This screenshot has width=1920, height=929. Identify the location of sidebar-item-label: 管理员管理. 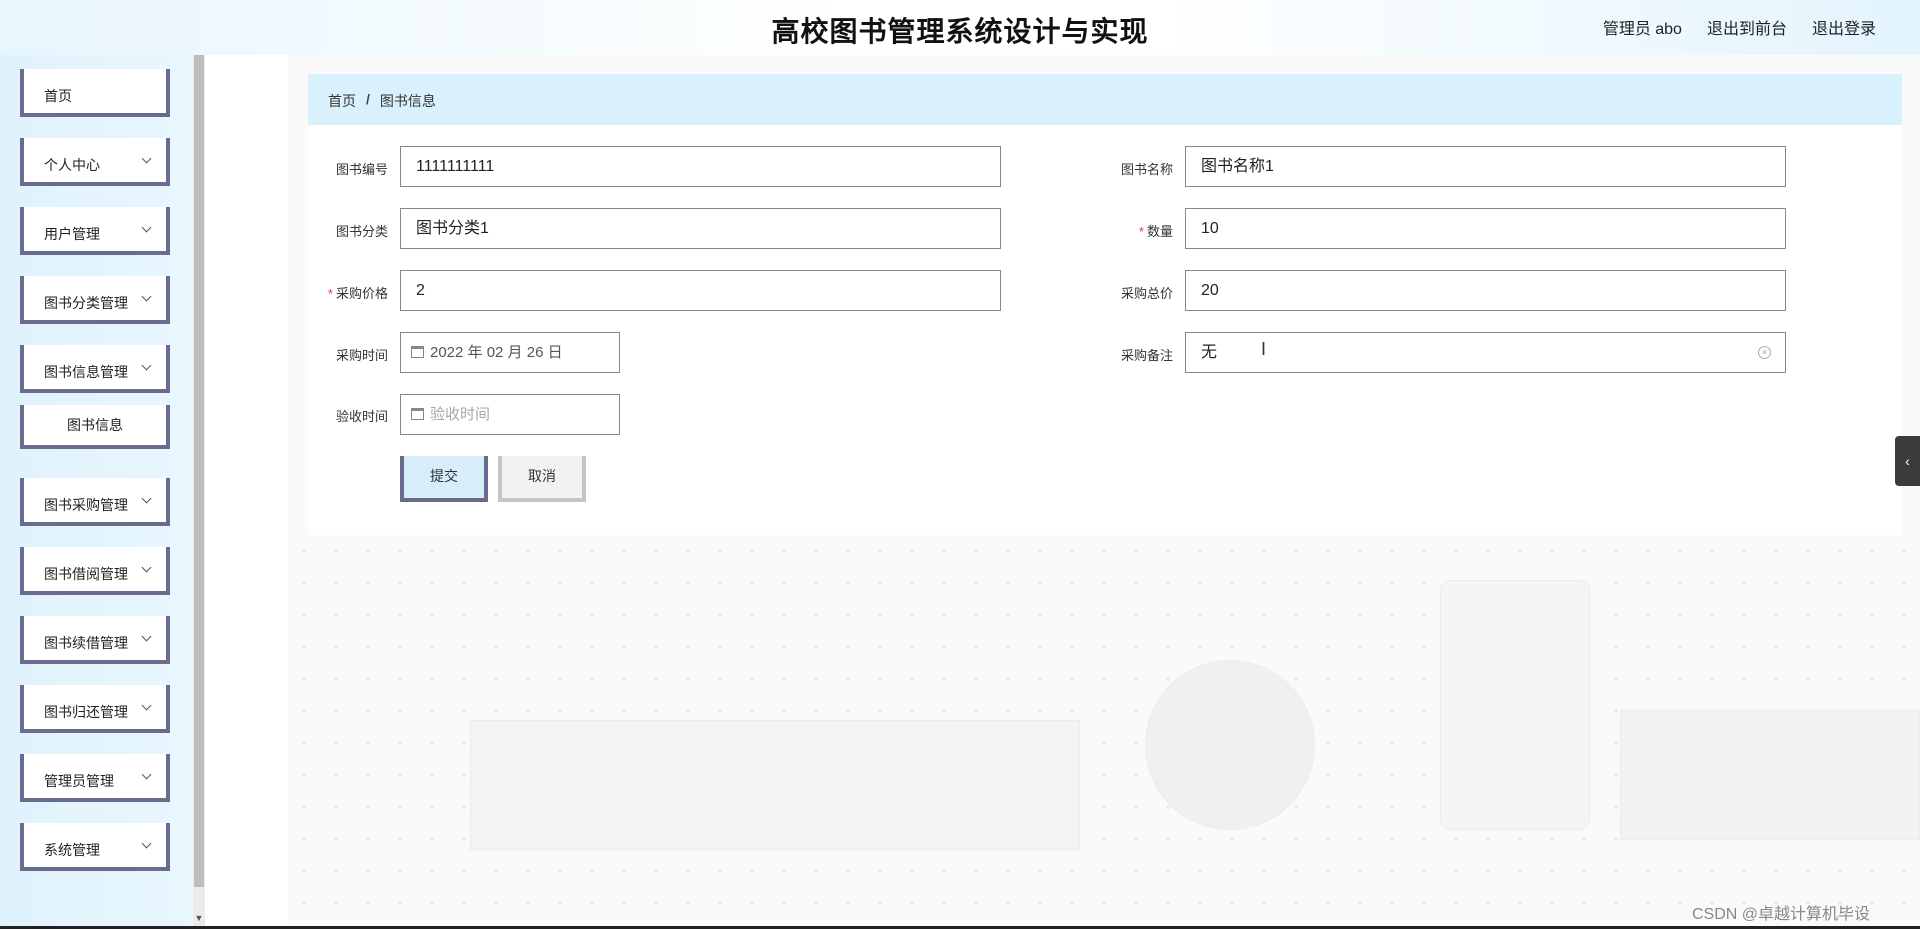
(79, 781).